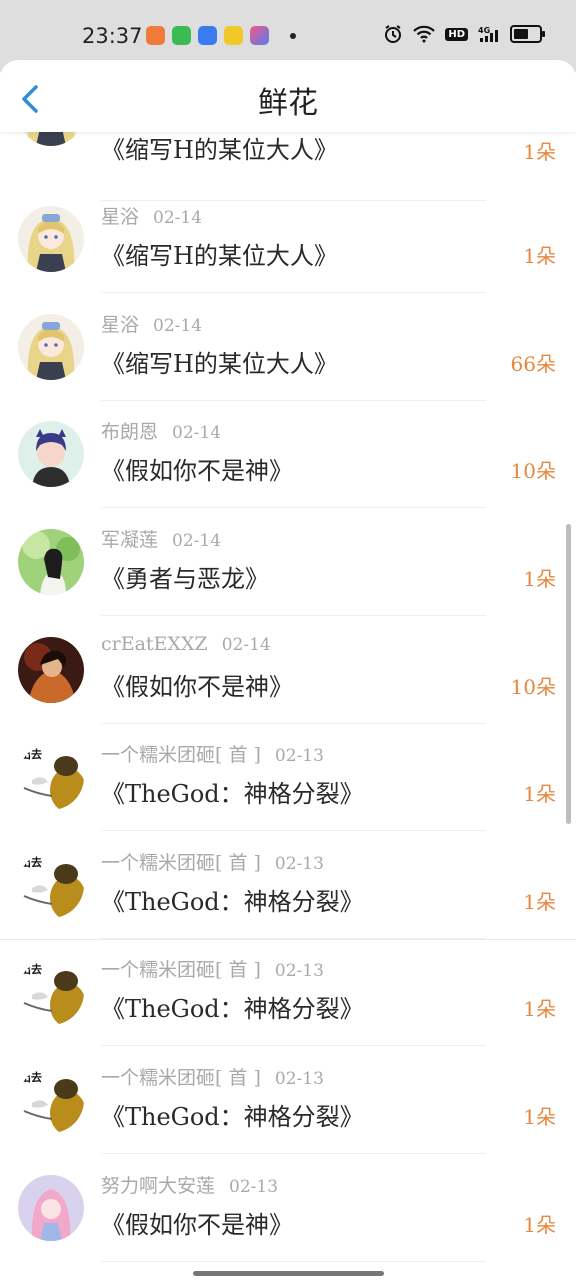 This screenshot has width=576, height=1280. Describe the element at coordinates (158, 1186) in the screenshot. I see `username: 努力啊大安莲` at that location.